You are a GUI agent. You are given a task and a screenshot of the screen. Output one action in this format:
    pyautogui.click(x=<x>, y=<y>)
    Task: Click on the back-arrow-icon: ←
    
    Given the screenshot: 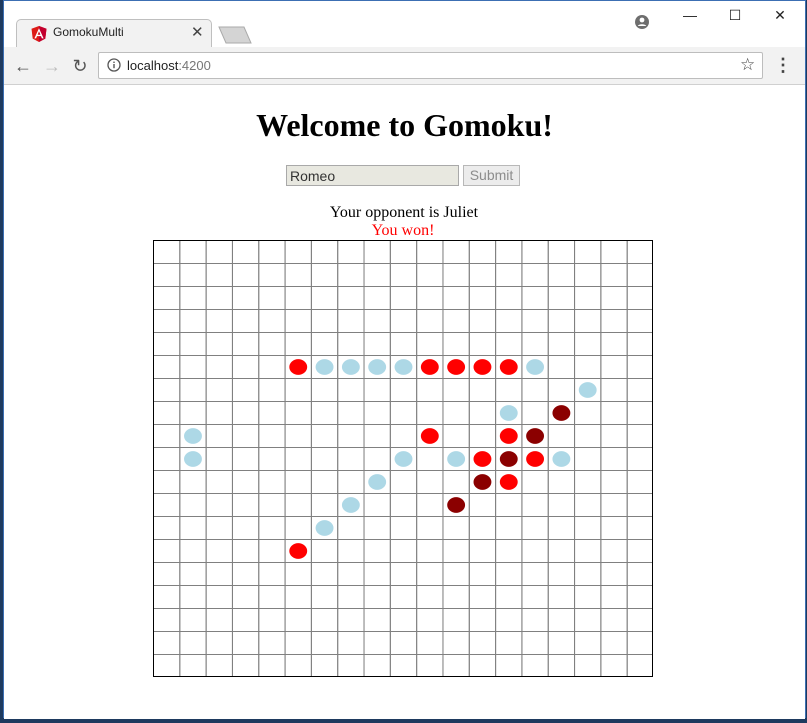 What is the action you would take?
    pyautogui.click(x=23, y=66)
    